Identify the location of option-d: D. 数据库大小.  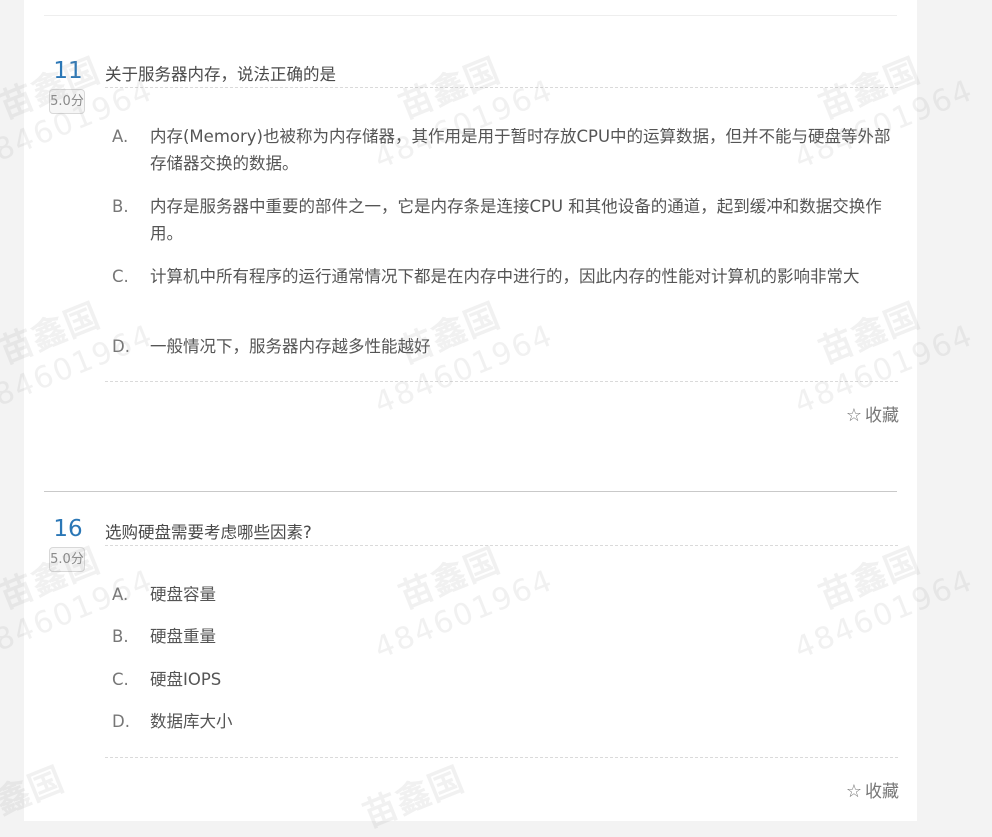
(507, 721).